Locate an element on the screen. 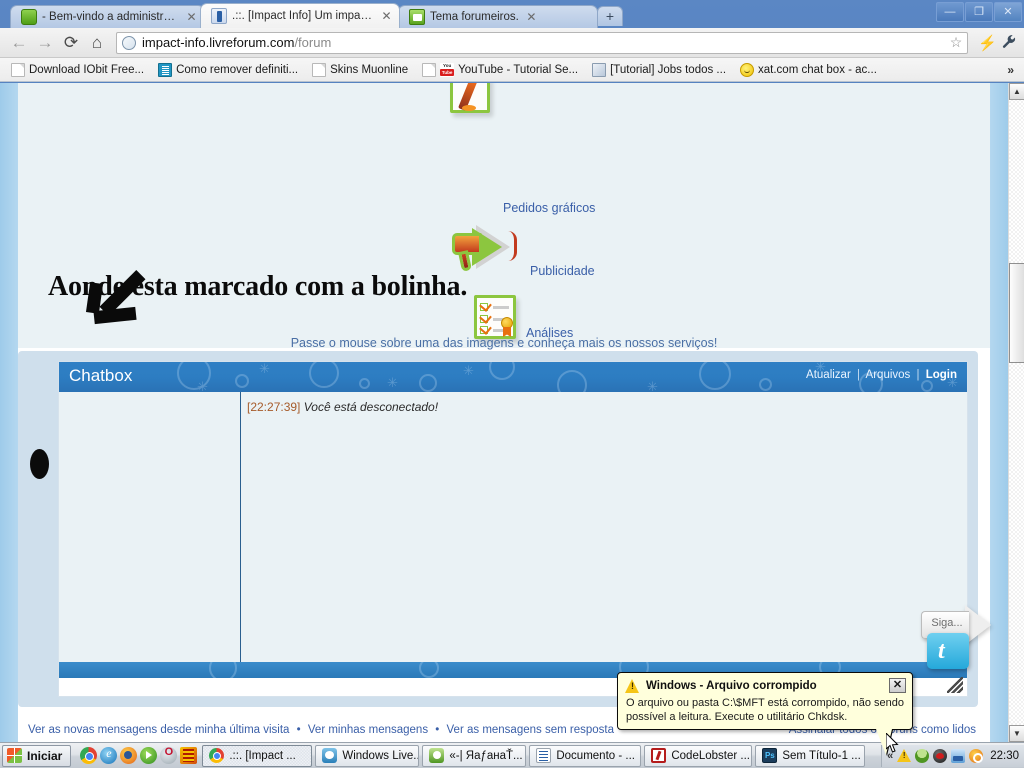 This screenshot has width=1024, height=768. tab-title: Tema forumeiros. is located at coordinates (474, 17).